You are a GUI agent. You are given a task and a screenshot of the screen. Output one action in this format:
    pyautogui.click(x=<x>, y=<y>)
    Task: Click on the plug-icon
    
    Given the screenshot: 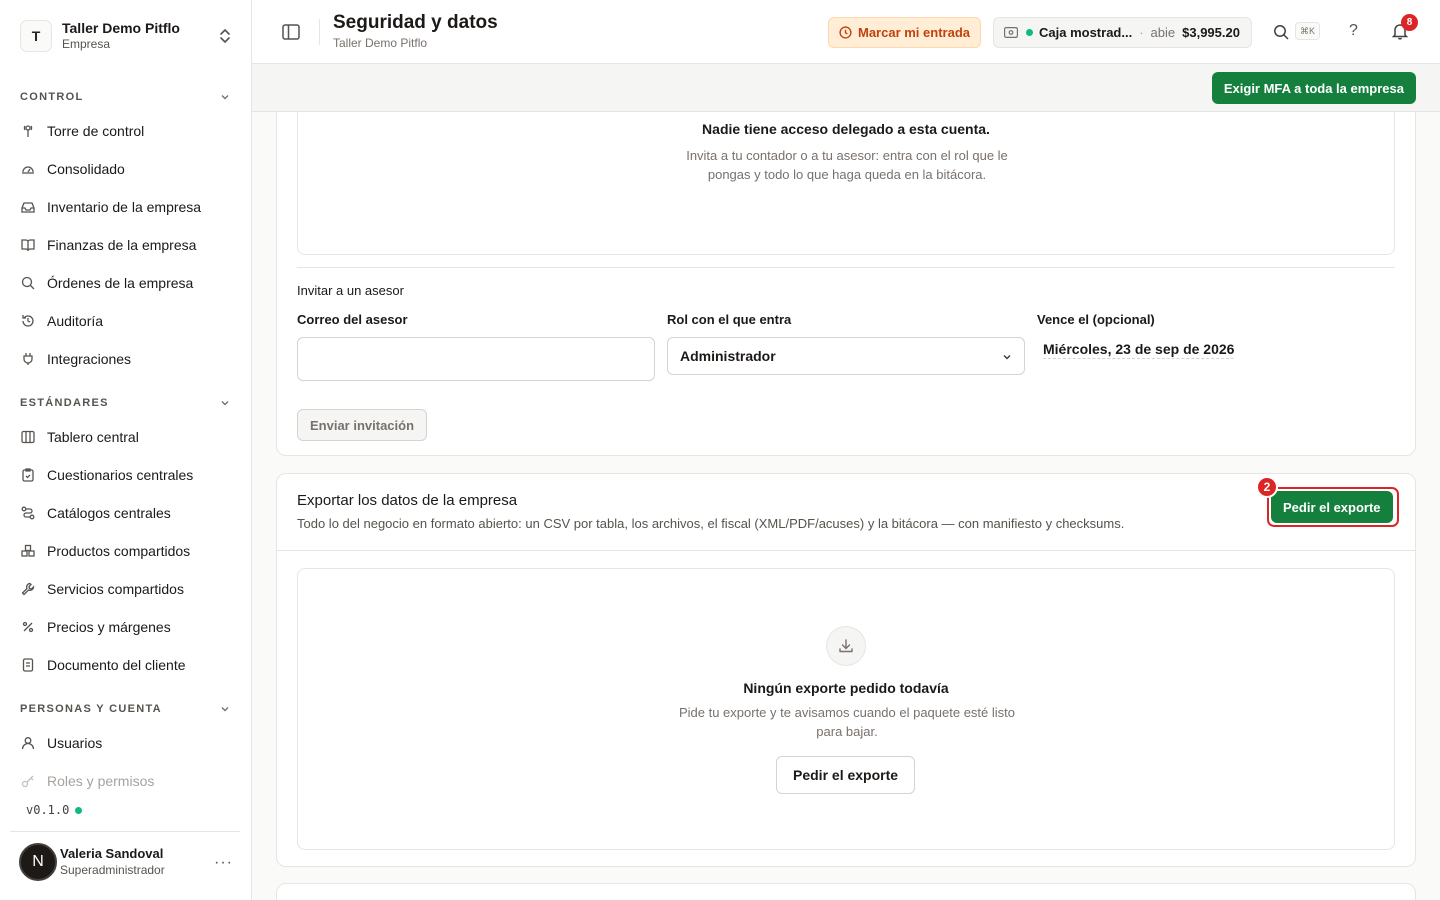 What is the action you would take?
    pyautogui.click(x=28, y=359)
    